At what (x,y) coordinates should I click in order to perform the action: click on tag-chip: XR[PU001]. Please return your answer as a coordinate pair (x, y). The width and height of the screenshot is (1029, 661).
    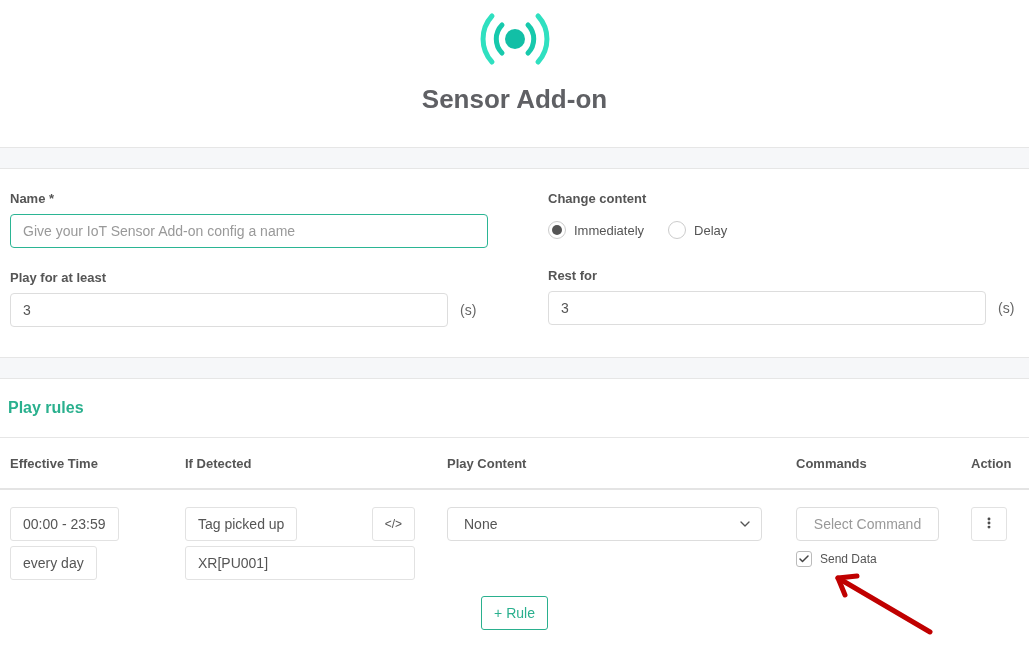
    Looking at the image, I should click on (300, 563).